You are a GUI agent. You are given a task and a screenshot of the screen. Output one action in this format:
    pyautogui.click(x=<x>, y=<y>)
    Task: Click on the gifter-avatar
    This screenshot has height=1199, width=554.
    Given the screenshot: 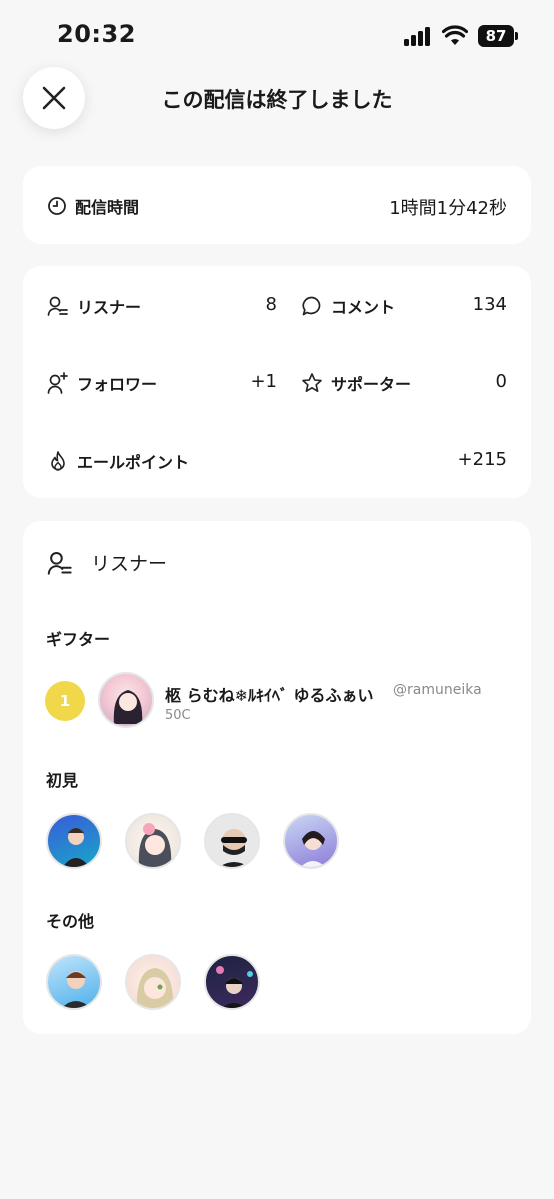 What is the action you would take?
    pyautogui.click(x=126, y=700)
    